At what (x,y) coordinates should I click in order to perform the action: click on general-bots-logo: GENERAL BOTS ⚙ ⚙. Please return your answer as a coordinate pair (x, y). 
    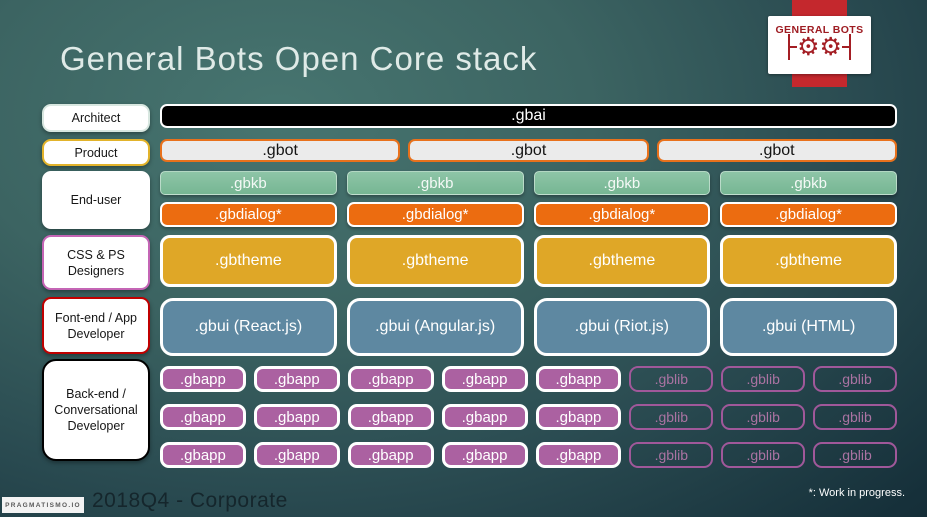
    Looking at the image, I should click on (819, 45).